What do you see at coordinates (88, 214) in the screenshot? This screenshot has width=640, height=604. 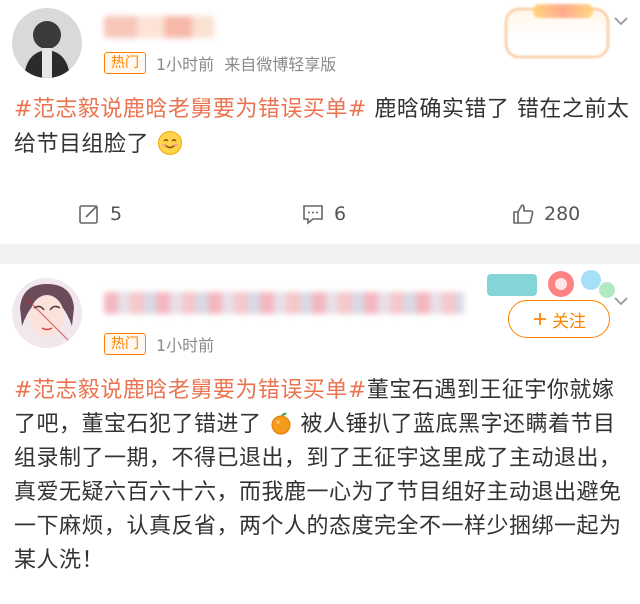 I see `repost-icon` at bounding box center [88, 214].